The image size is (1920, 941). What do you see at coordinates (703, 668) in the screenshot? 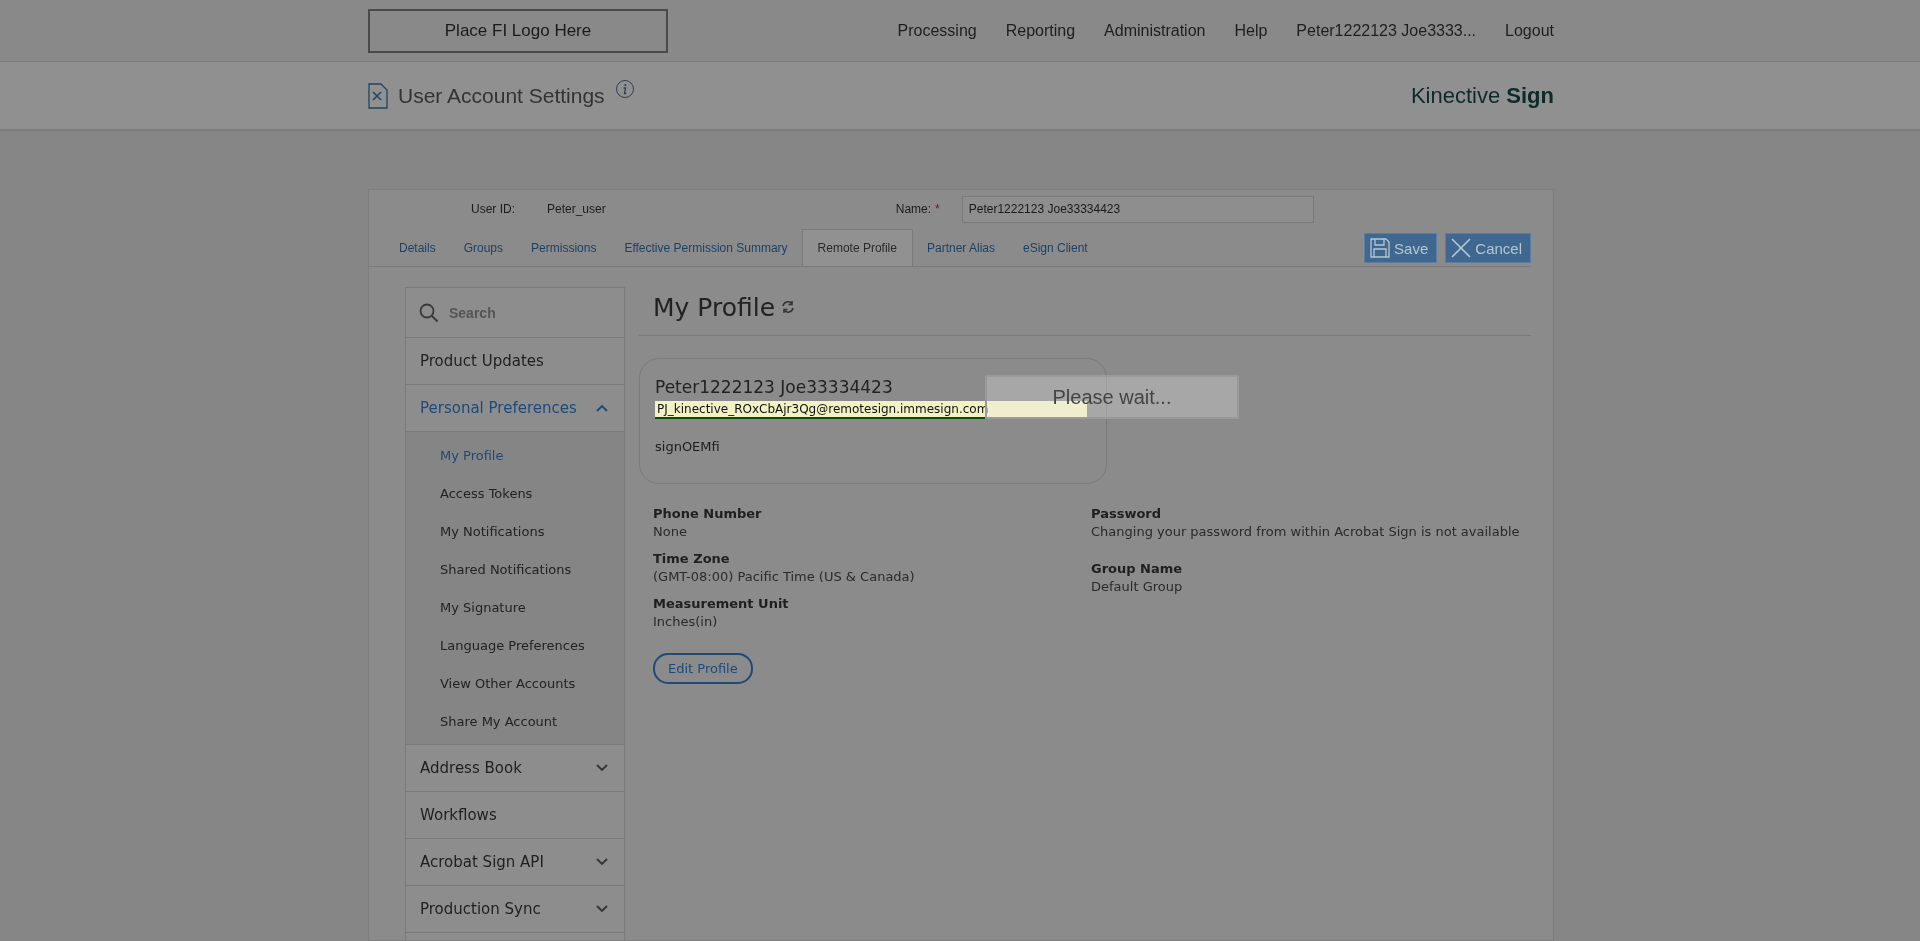
I see `edit-profile-button: Edit Profile` at bounding box center [703, 668].